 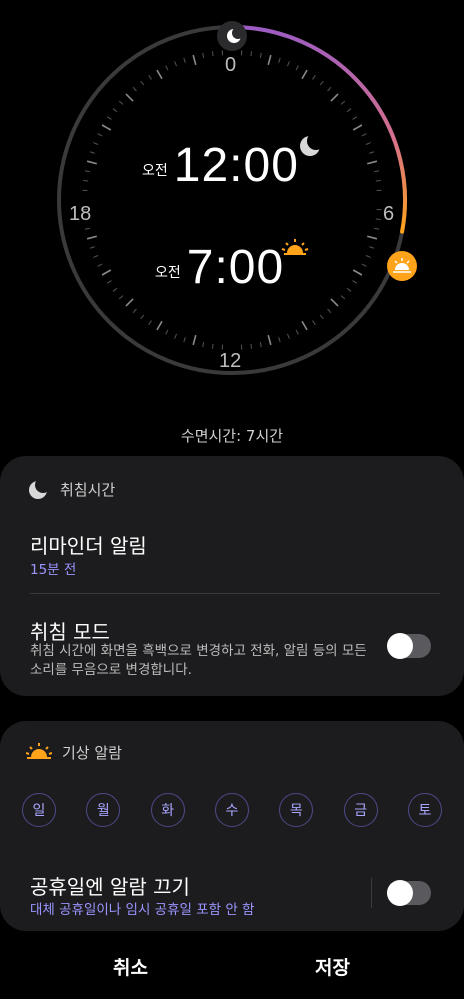 What do you see at coordinates (168, 273) in the screenshot?
I see `wake-ampm: 오전` at bounding box center [168, 273].